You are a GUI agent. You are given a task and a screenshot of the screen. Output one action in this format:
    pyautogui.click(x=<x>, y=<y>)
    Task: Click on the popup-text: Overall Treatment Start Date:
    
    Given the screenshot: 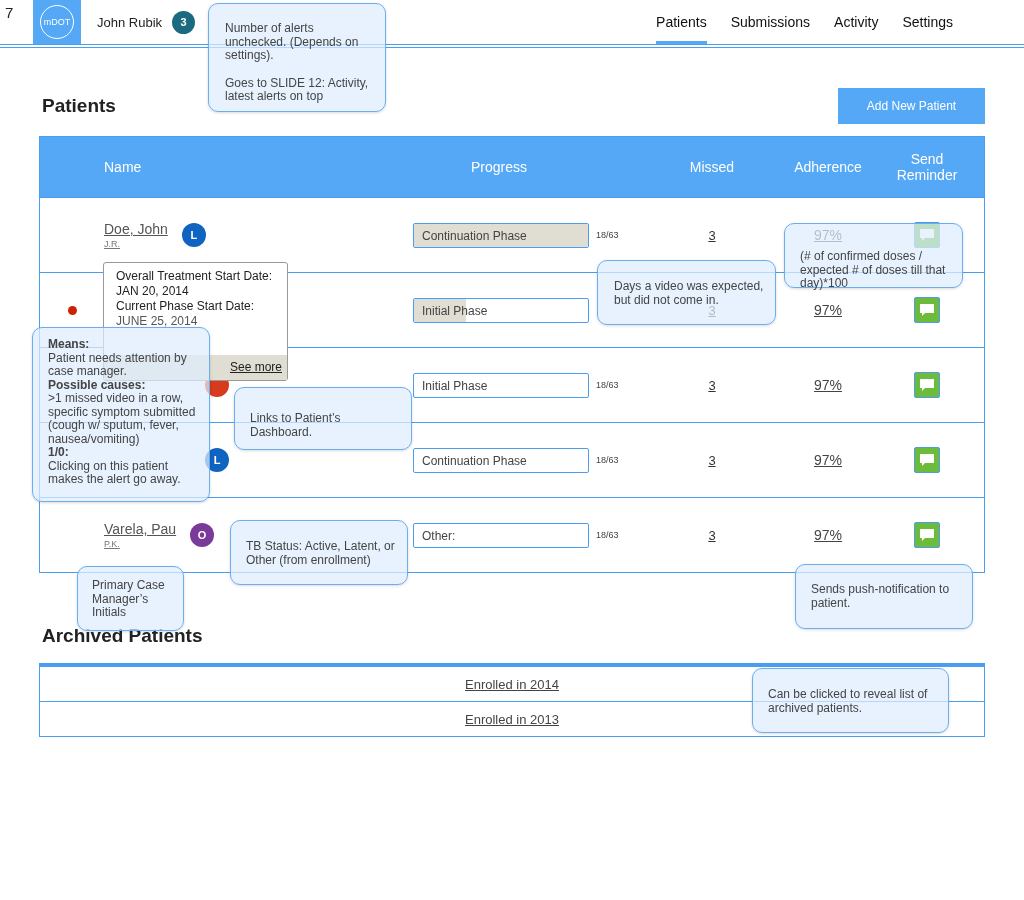 What is the action you would take?
    pyautogui.click(x=194, y=276)
    